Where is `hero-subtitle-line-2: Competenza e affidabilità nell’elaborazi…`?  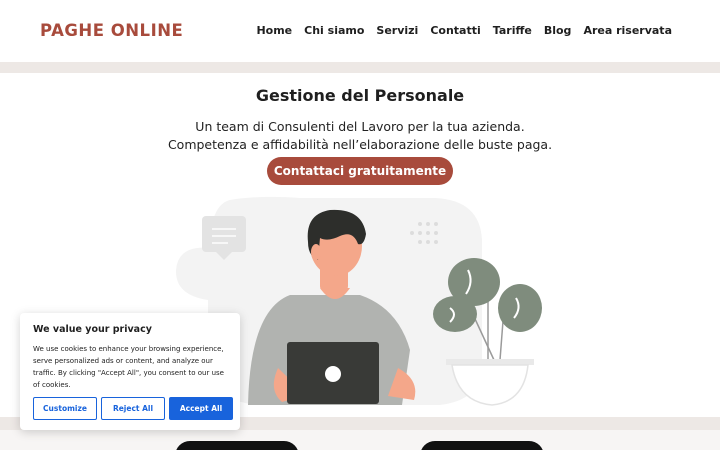
hero-subtitle-line-2: Competenza e affidabilità nell’elaborazi… is located at coordinates (360, 144).